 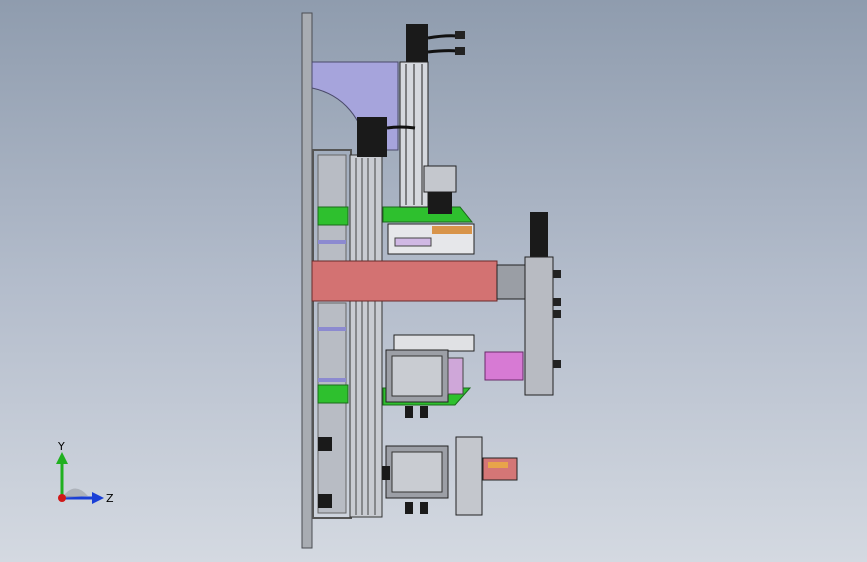 What do you see at coordinates (62, 498) in the screenshot?
I see `x-axis-icon` at bounding box center [62, 498].